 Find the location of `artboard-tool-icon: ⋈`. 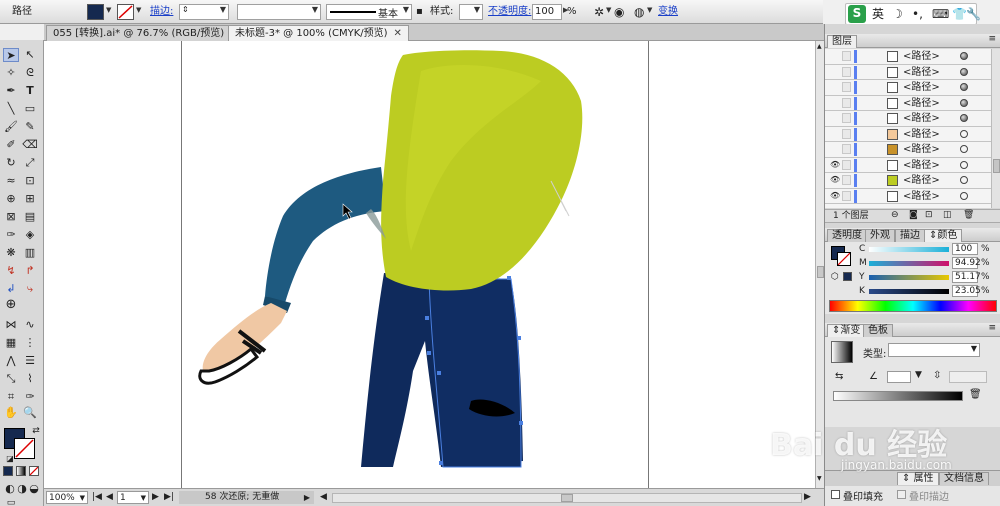

artboard-tool-icon: ⋈ is located at coordinates (11, 325).